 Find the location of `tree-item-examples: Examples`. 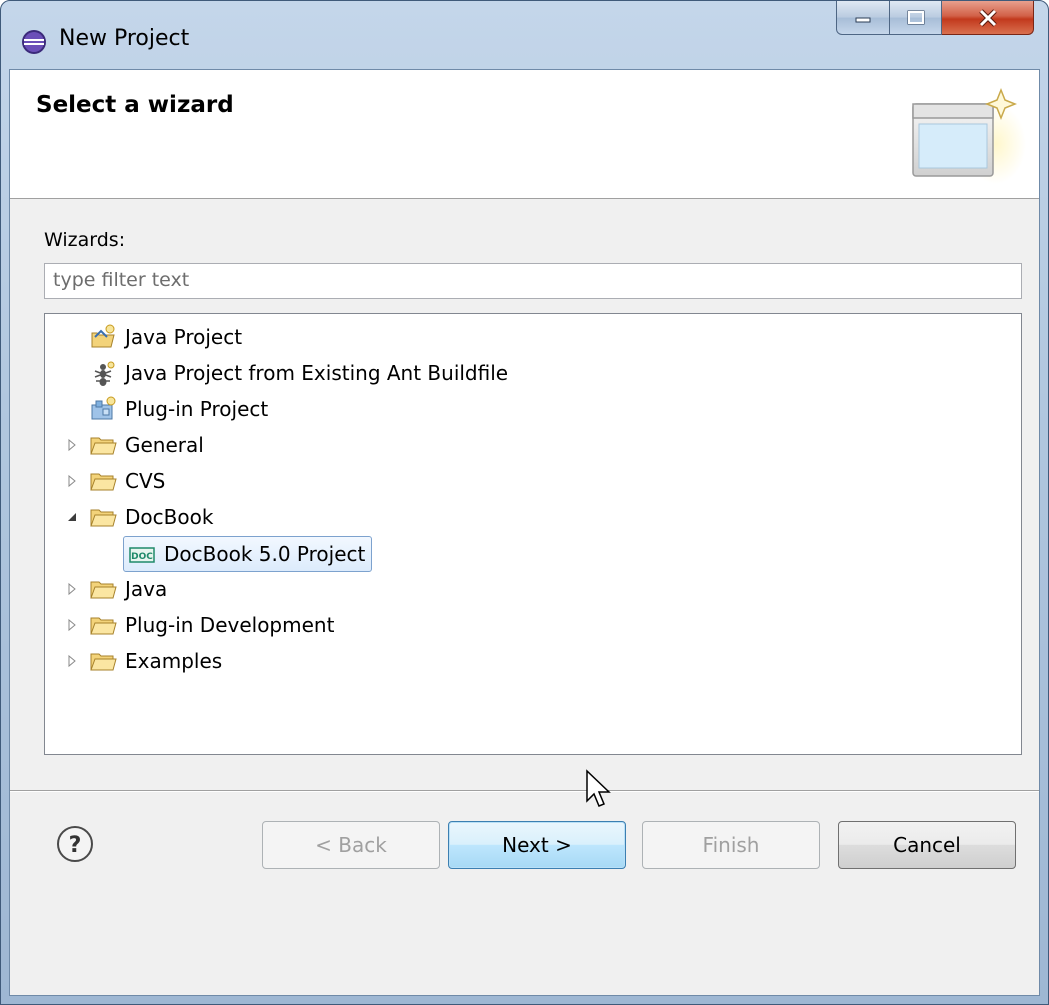

tree-item-examples: Examples is located at coordinates (155, 661).